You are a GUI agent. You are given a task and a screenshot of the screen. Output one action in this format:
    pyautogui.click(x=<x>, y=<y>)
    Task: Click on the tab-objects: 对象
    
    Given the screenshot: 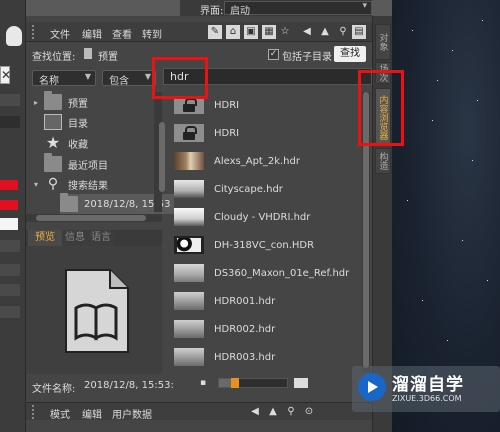 What is the action you would take?
    pyautogui.click(x=383, y=42)
    